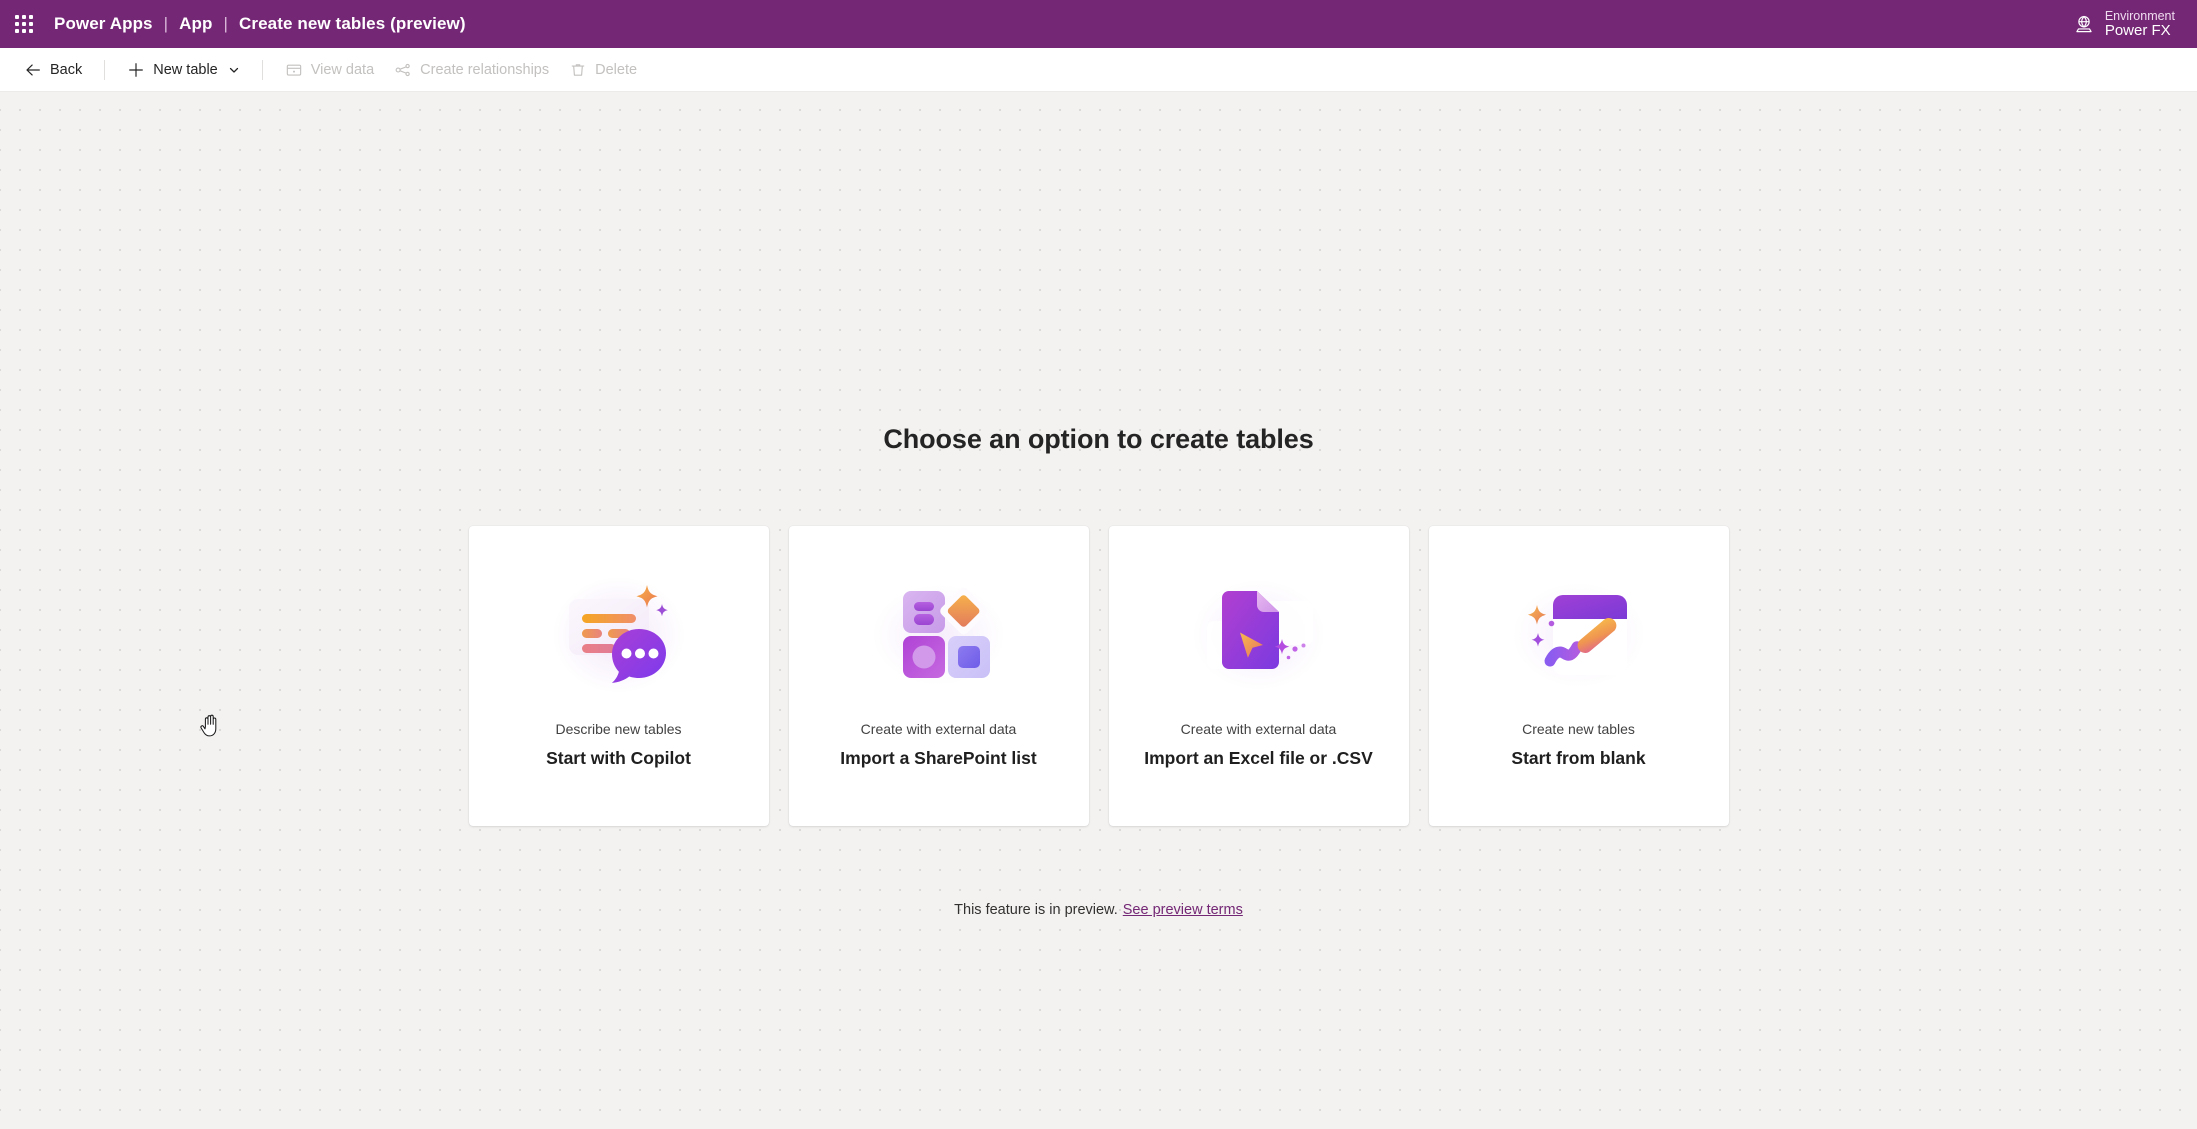 This screenshot has height=1129, width=2197. Describe the element at coordinates (33, 69) in the screenshot. I see `arrow-left-icon` at that location.